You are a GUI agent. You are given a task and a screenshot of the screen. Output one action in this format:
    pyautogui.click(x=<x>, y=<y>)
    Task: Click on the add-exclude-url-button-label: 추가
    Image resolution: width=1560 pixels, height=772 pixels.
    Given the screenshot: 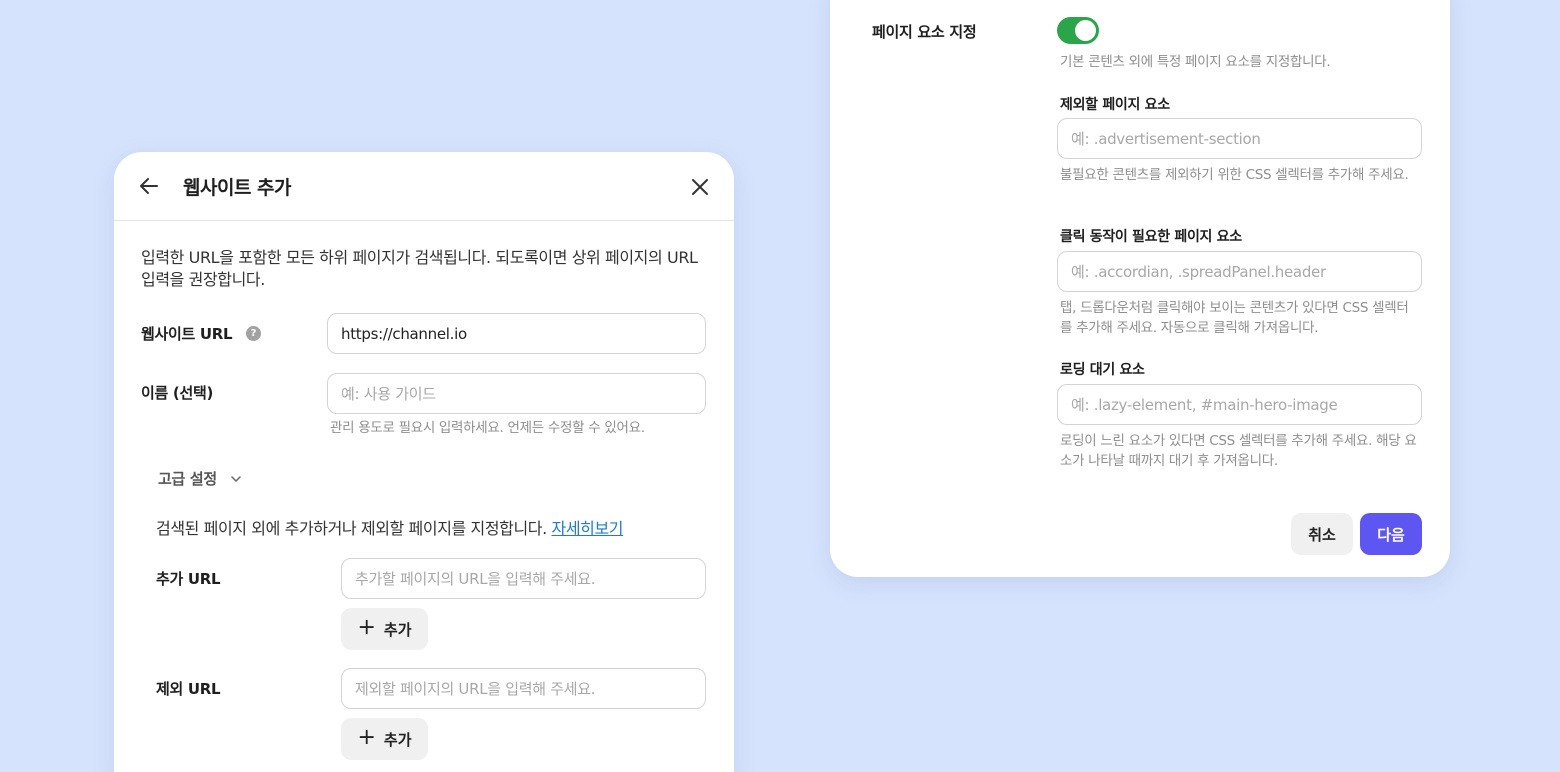 What is the action you would take?
    pyautogui.click(x=397, y=739)
    